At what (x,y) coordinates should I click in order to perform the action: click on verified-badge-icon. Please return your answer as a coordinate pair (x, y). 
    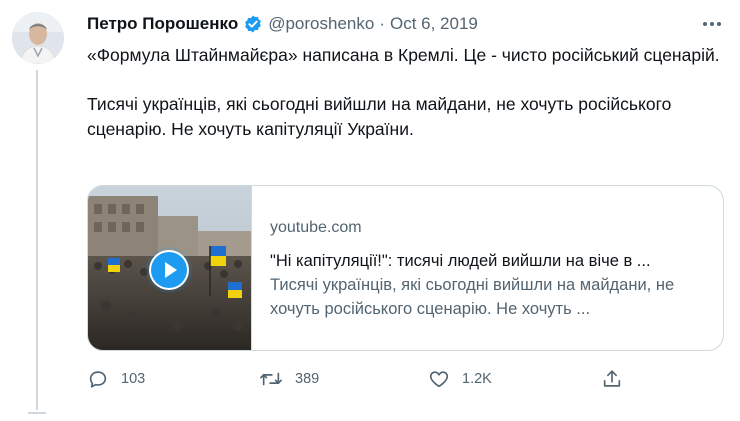
    Looking at the image, I should click on (253, 24).